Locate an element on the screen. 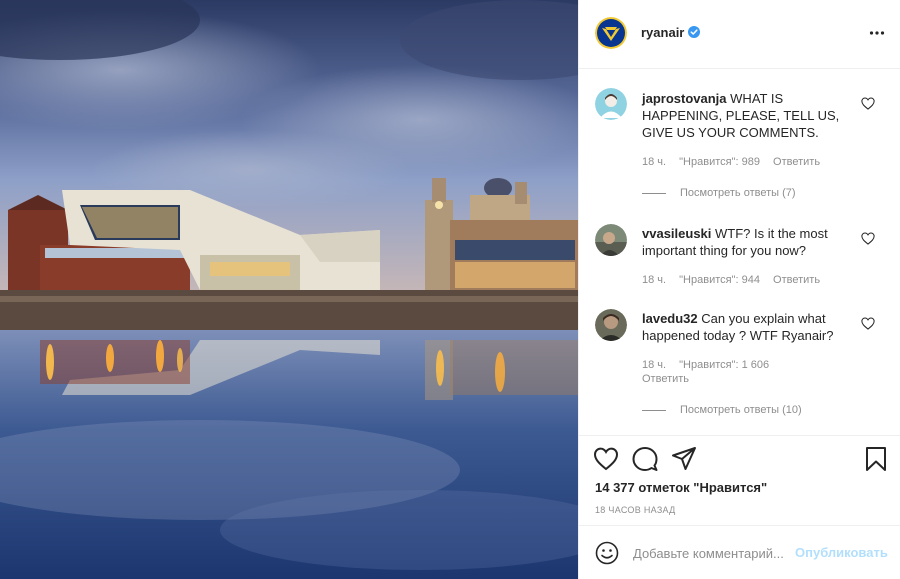 This screenshot has height=579, width=900. view-replies-button: Посмотреть ответы (7) is located at coordinates (719, 193).